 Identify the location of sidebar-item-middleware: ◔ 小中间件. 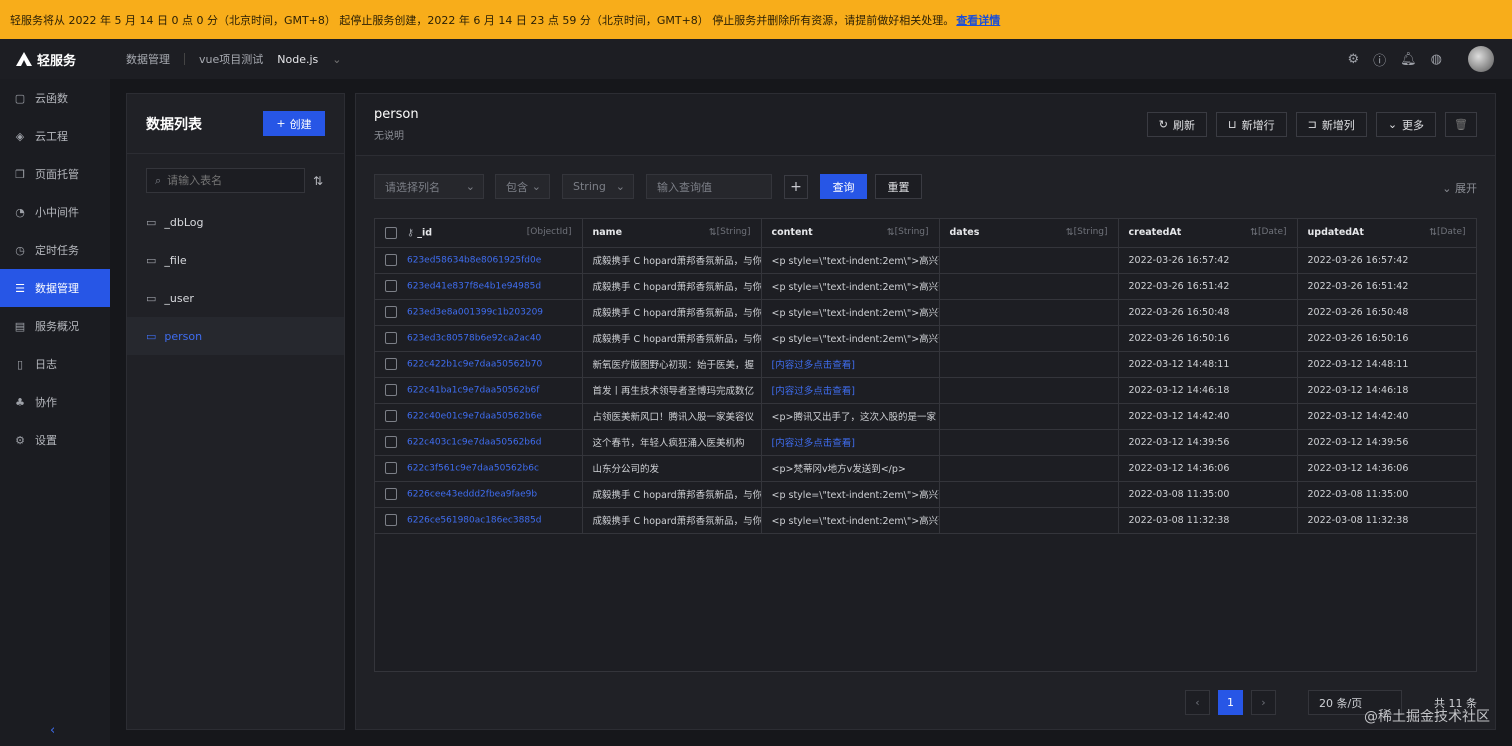
(55, 212).